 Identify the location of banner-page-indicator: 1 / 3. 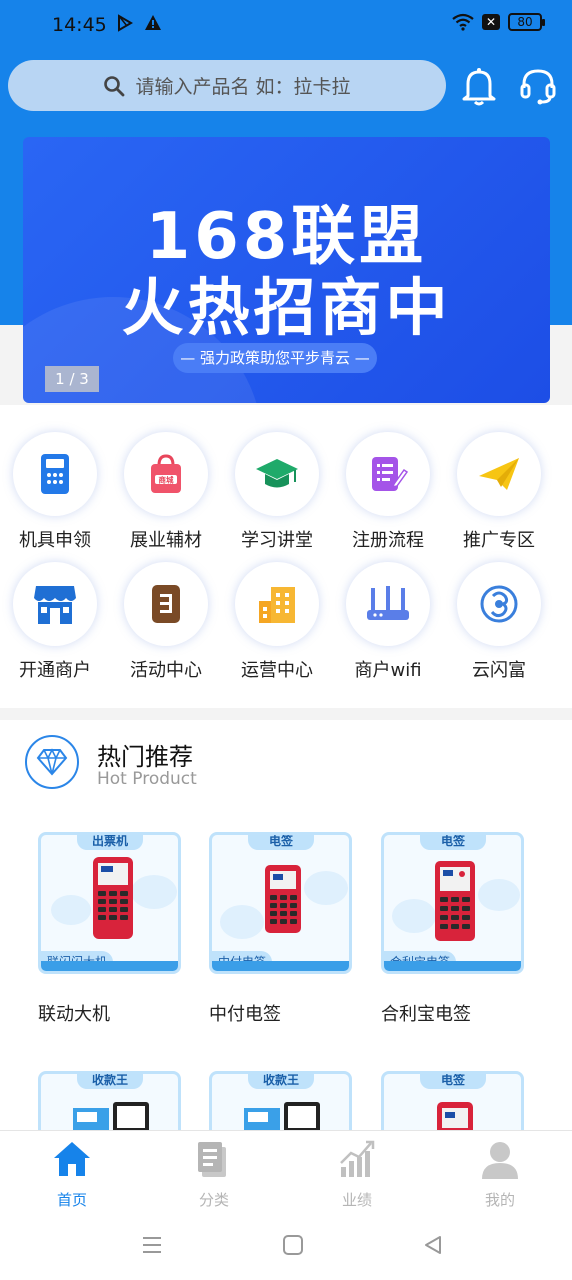
(72, 379).